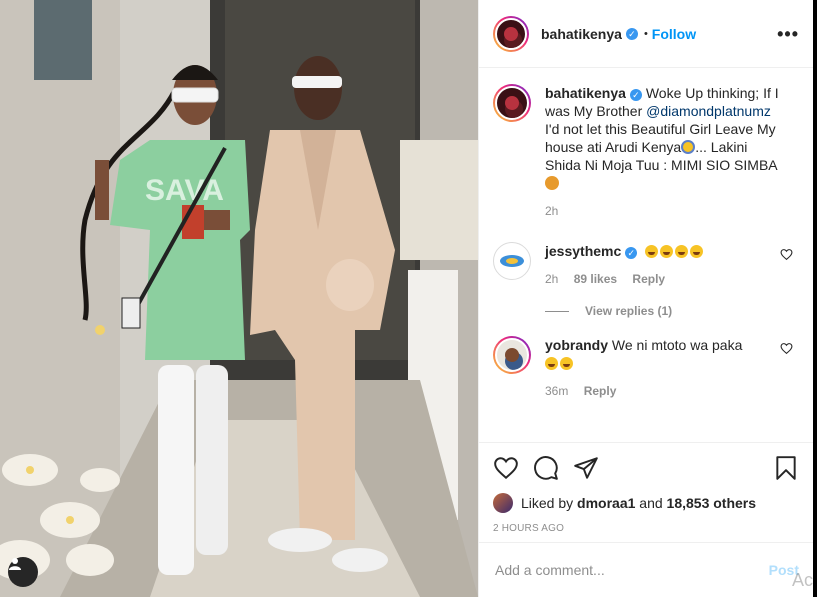  Describe the element at coordinates (646, 468) in the screenshot. I see `action-icons` at that location.